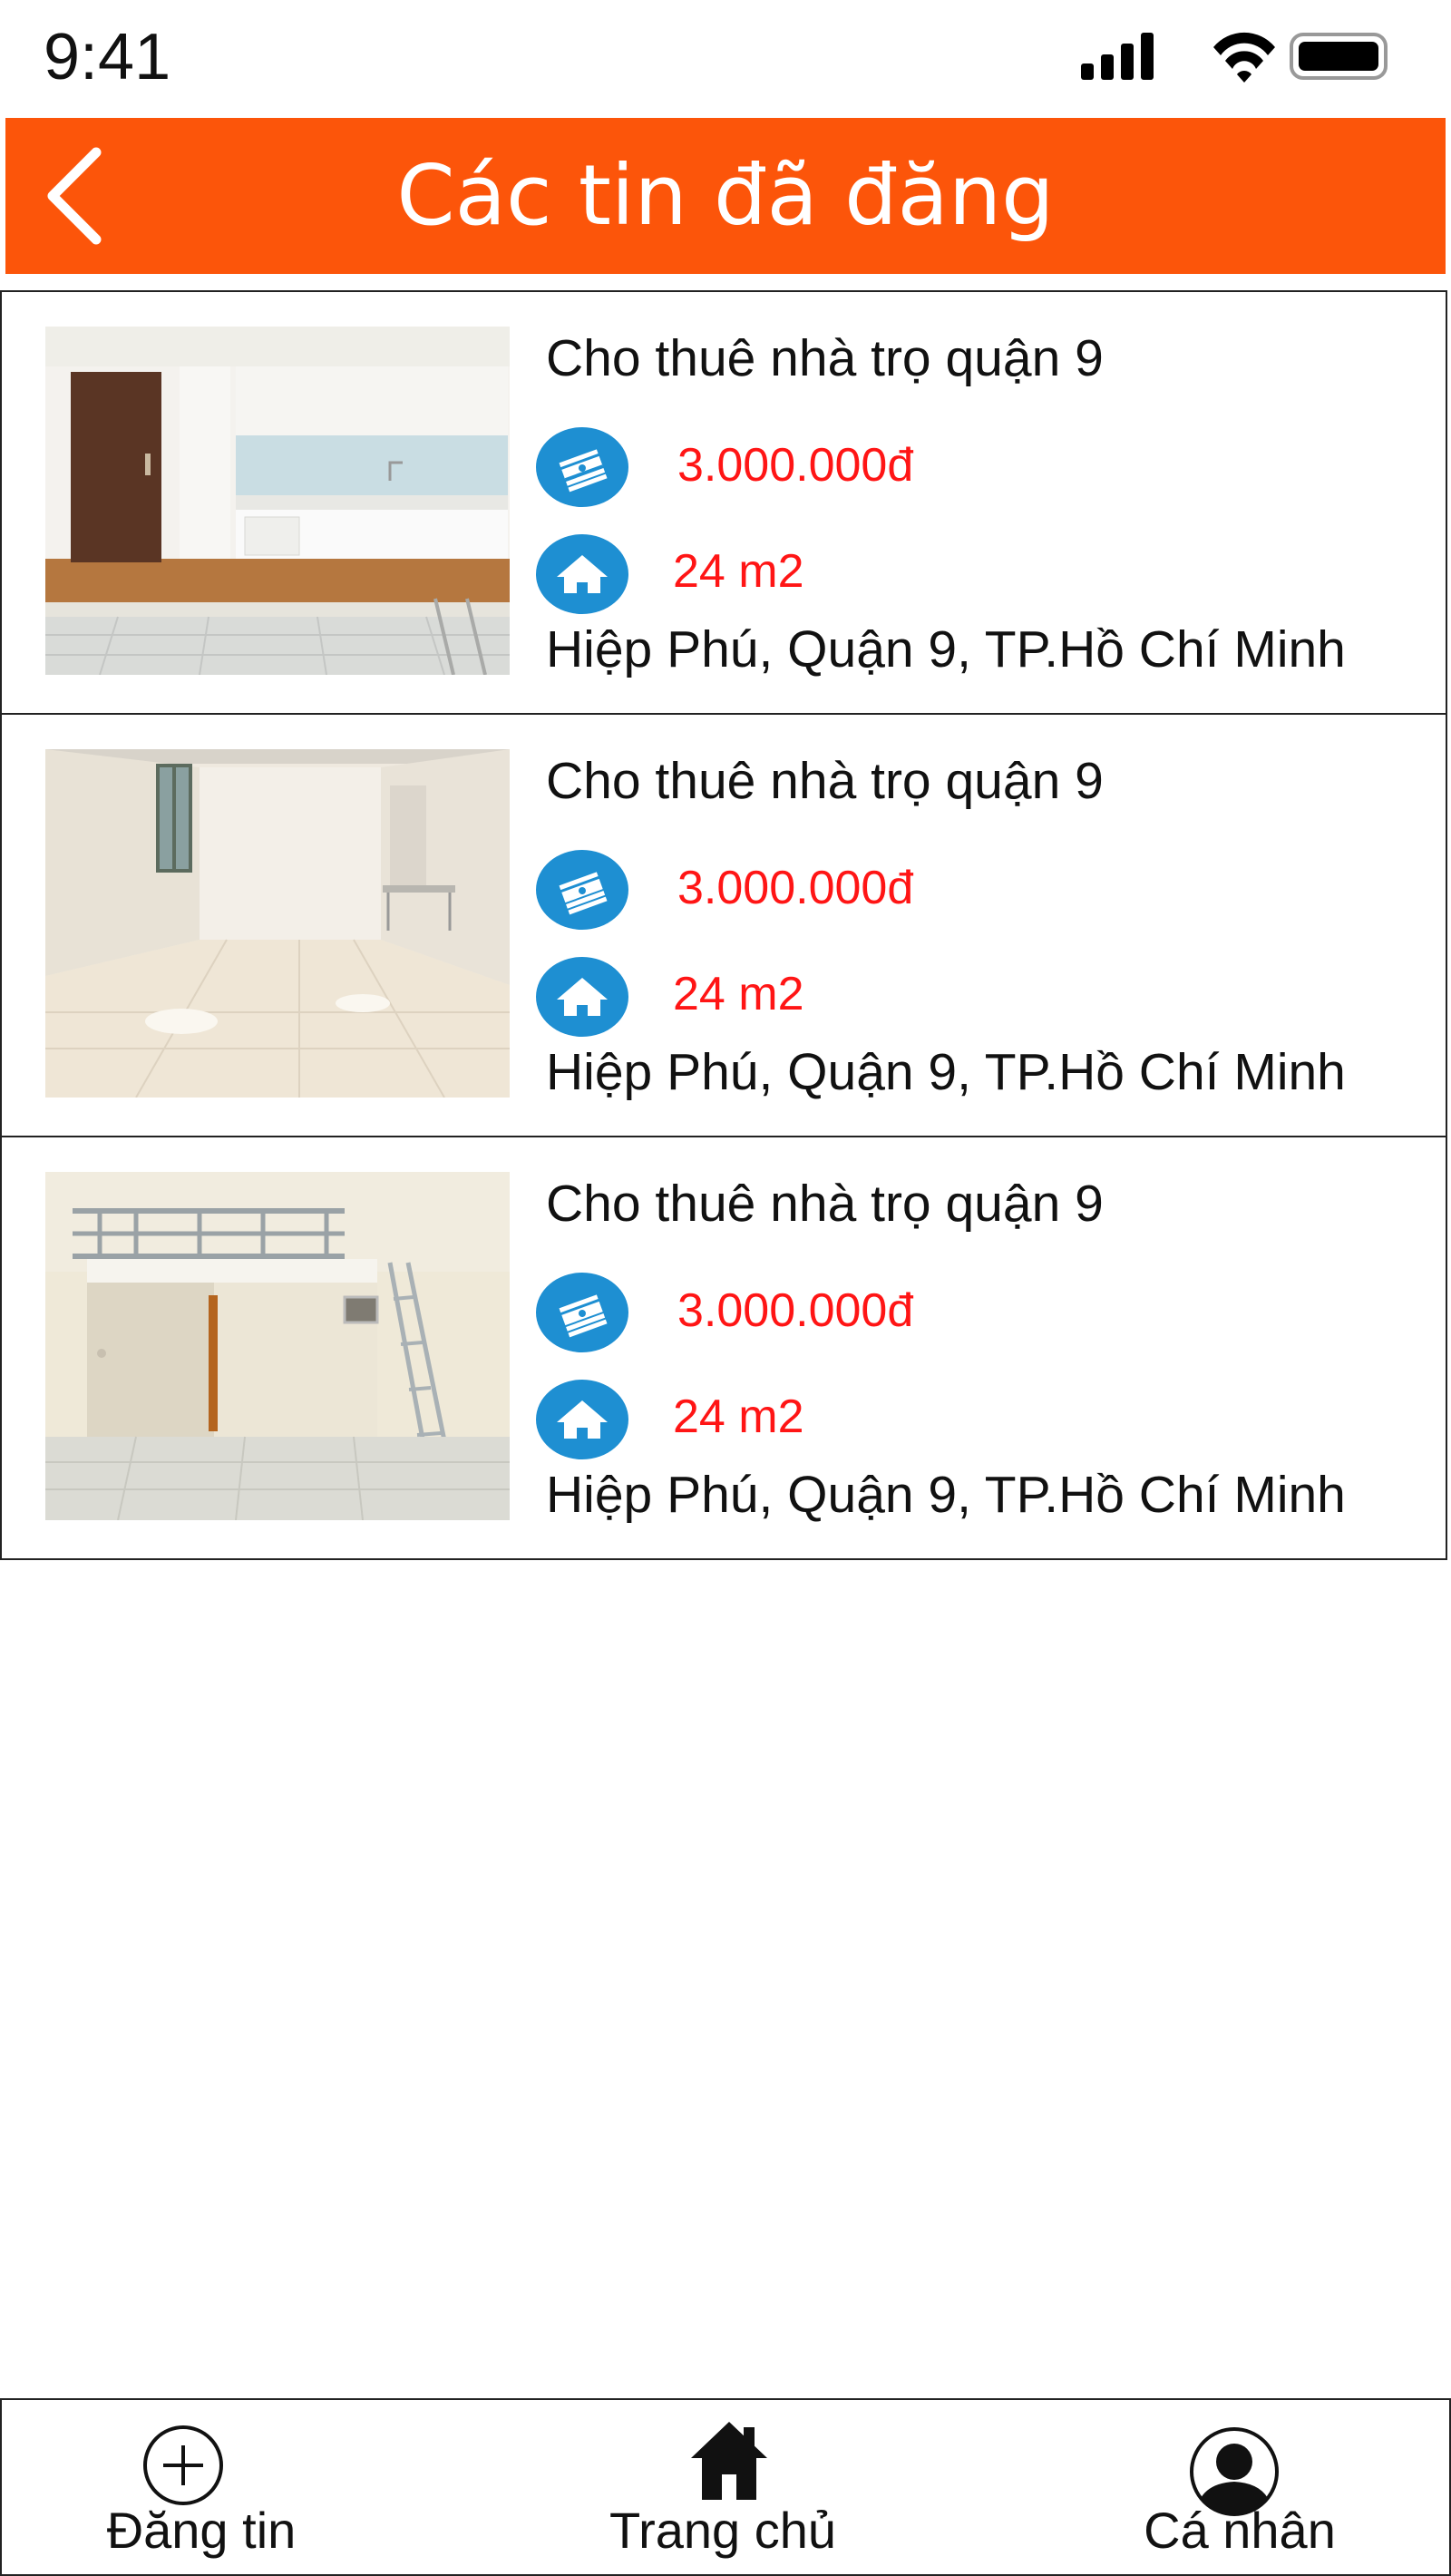  What do you see at coordinates (723, 2530) in the screenshot?
I see `tab-home-label: Trang chủ` at bounding box center [723, 2530].